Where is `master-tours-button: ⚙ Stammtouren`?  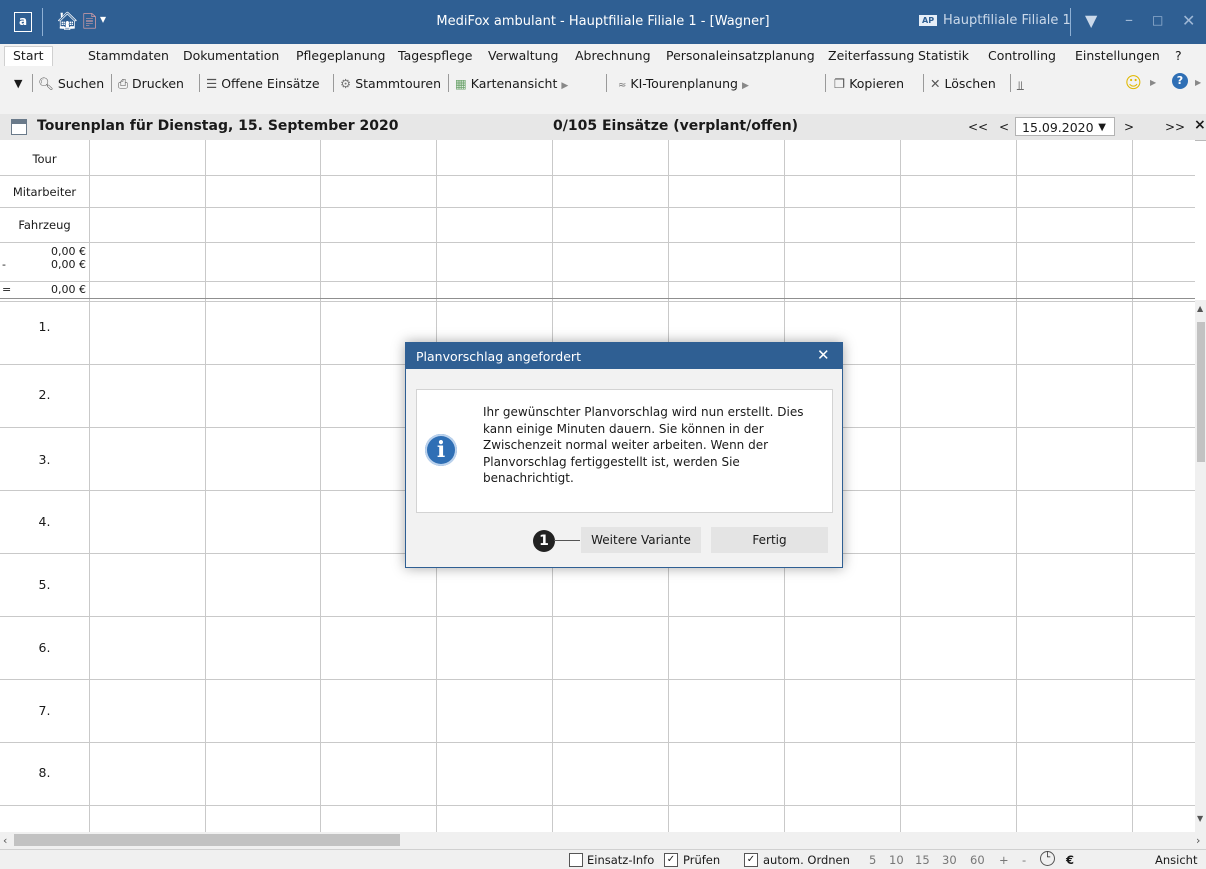 master-tours-button: ⚙ Stammtouren is located at coordinates (390, 83).